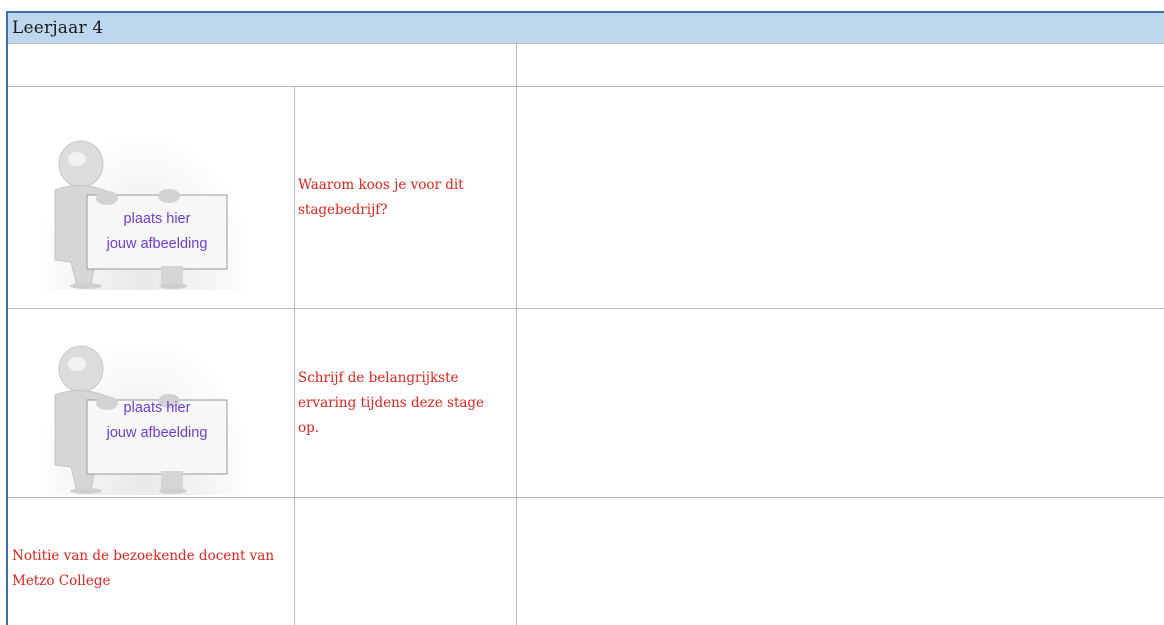  I want to click on note-answer-cell, so click(840, 561).